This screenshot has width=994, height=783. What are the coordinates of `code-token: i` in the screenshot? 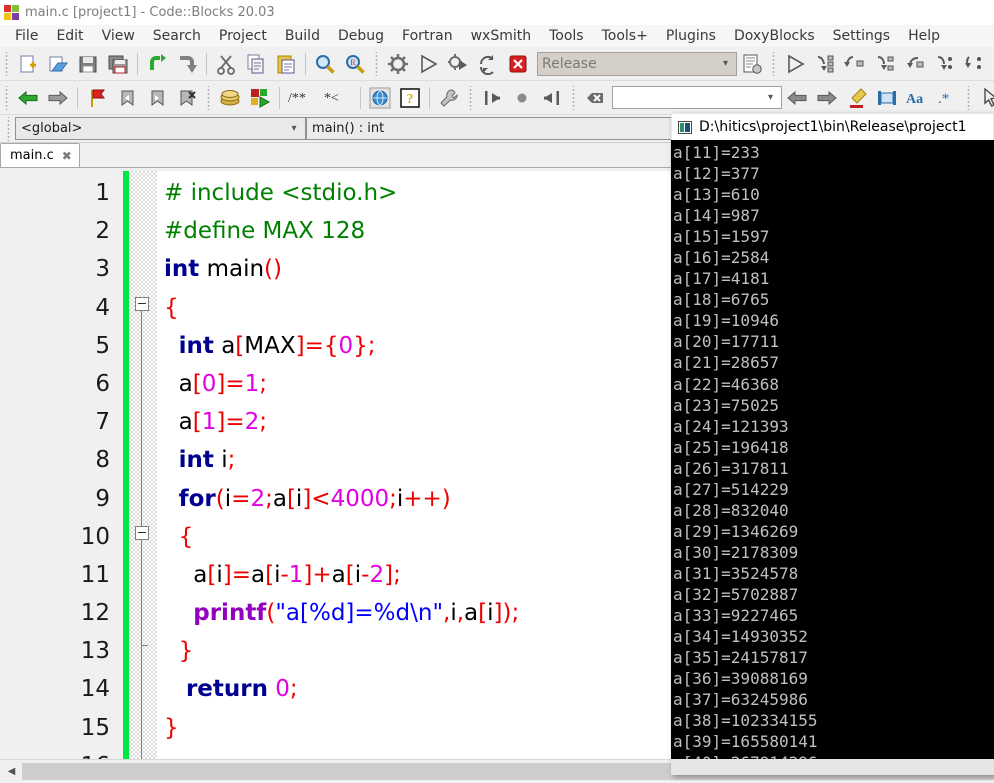 It's located at (220, 460).